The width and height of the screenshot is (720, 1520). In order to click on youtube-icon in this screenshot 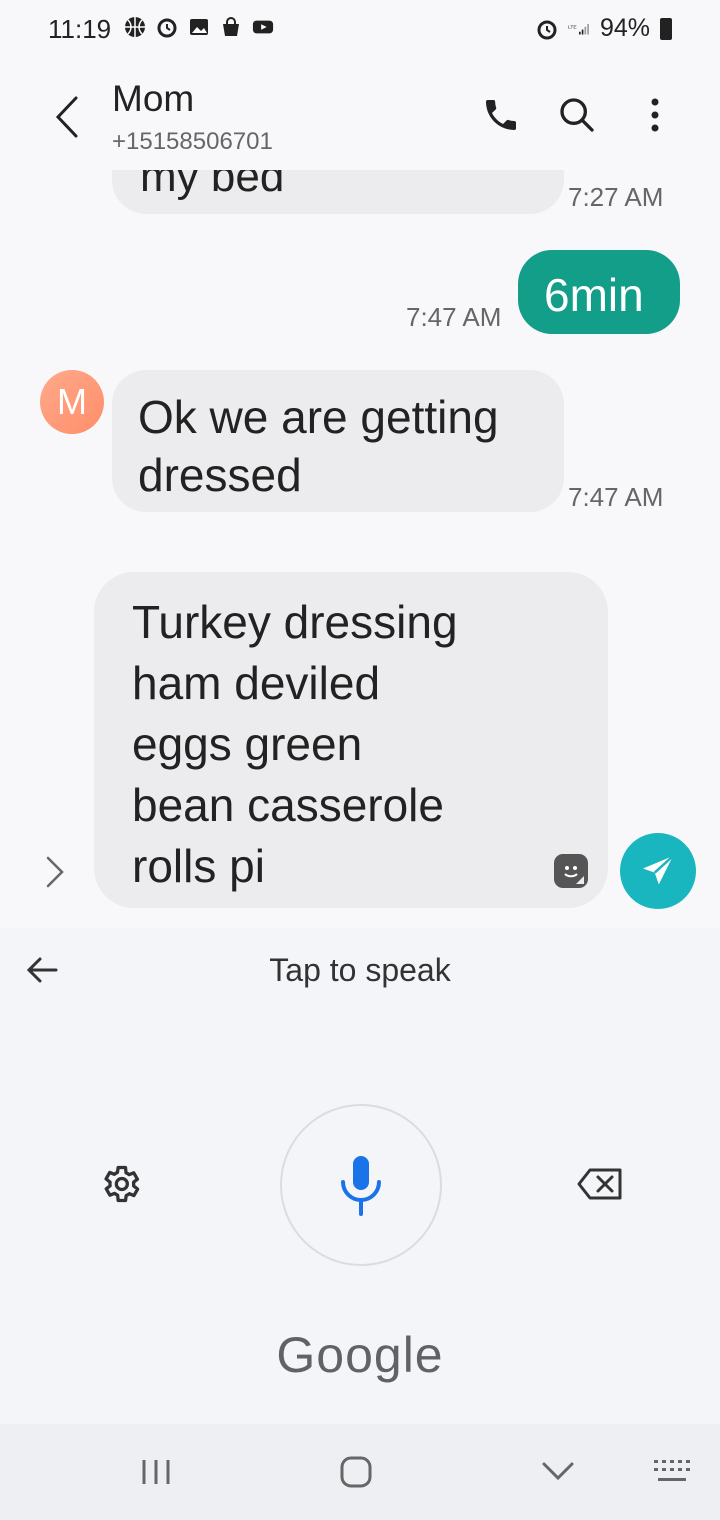, I will do `click(263, 27)`.